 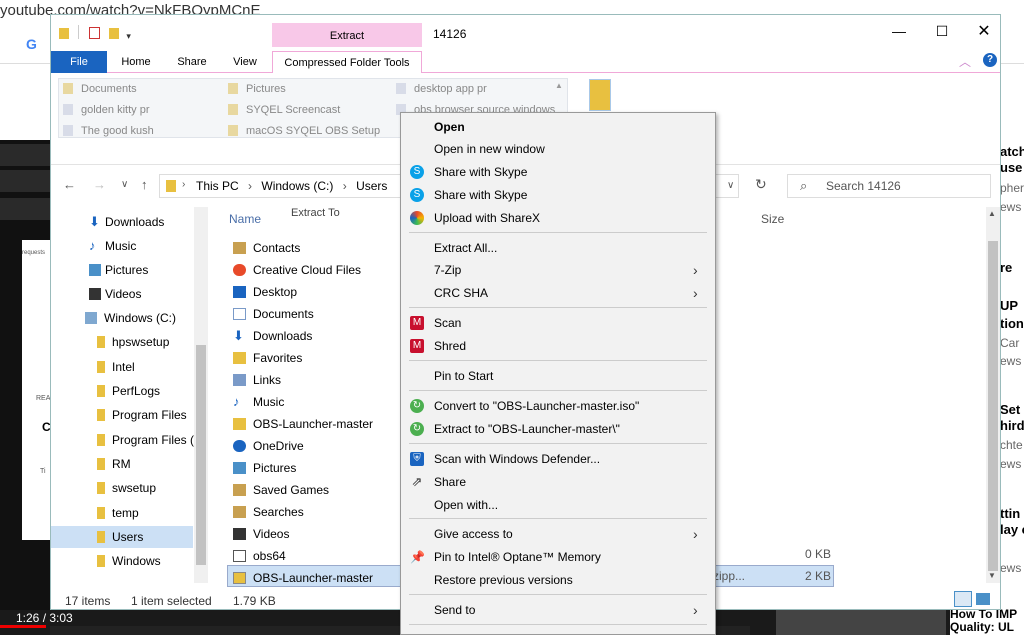 What do you see at coordinates (993, 406) in the screenshot?
I see `file-list-scroll-thumb` at bounding box center [993, 406].